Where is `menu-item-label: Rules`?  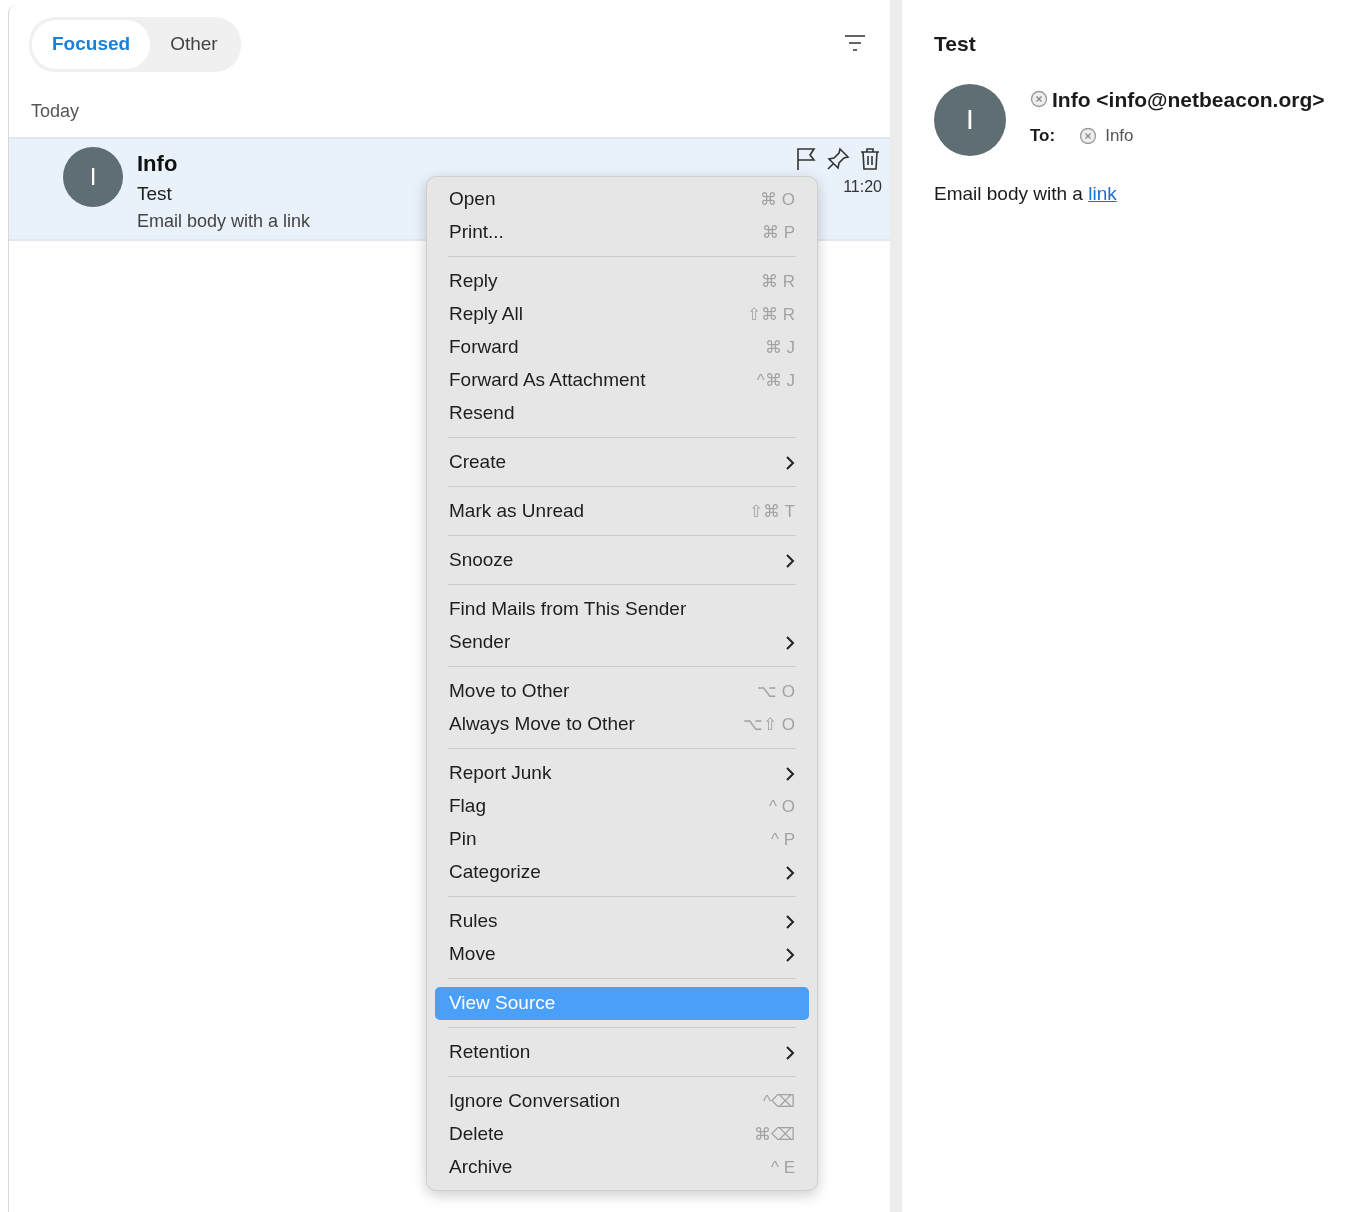
menu-item-label: Rules is located at coordinates (473, 921).